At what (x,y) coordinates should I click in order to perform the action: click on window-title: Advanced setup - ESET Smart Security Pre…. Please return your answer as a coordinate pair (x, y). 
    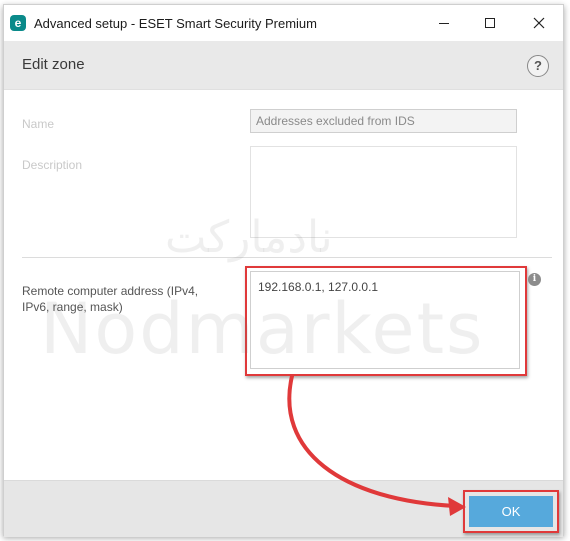
    Looking at the image, I should click on (175, 23).